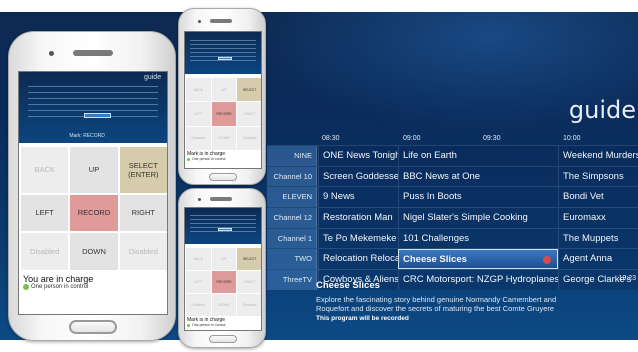 This screenshot has width=638, height=352. I want to click on control-status: Mark is in charge One person in control, so click(206, 322).